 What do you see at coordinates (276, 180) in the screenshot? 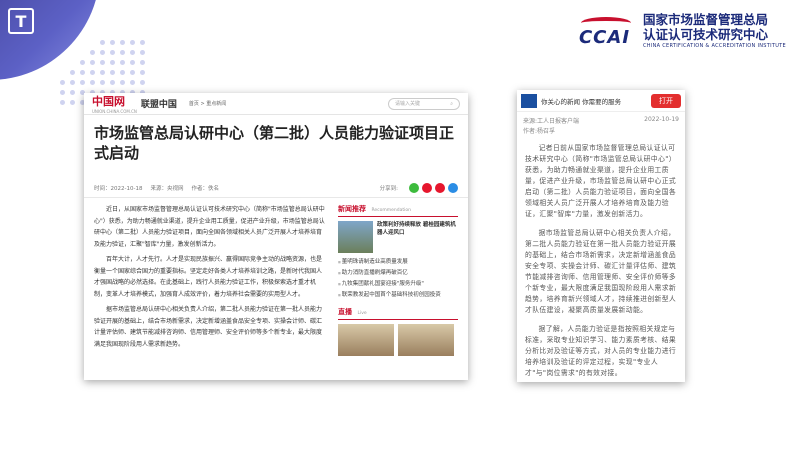
I see `article-meta: 时间：2022-10-18 来源：央视网 作者：佚名 分享到:` at bounding box center [276, 180].